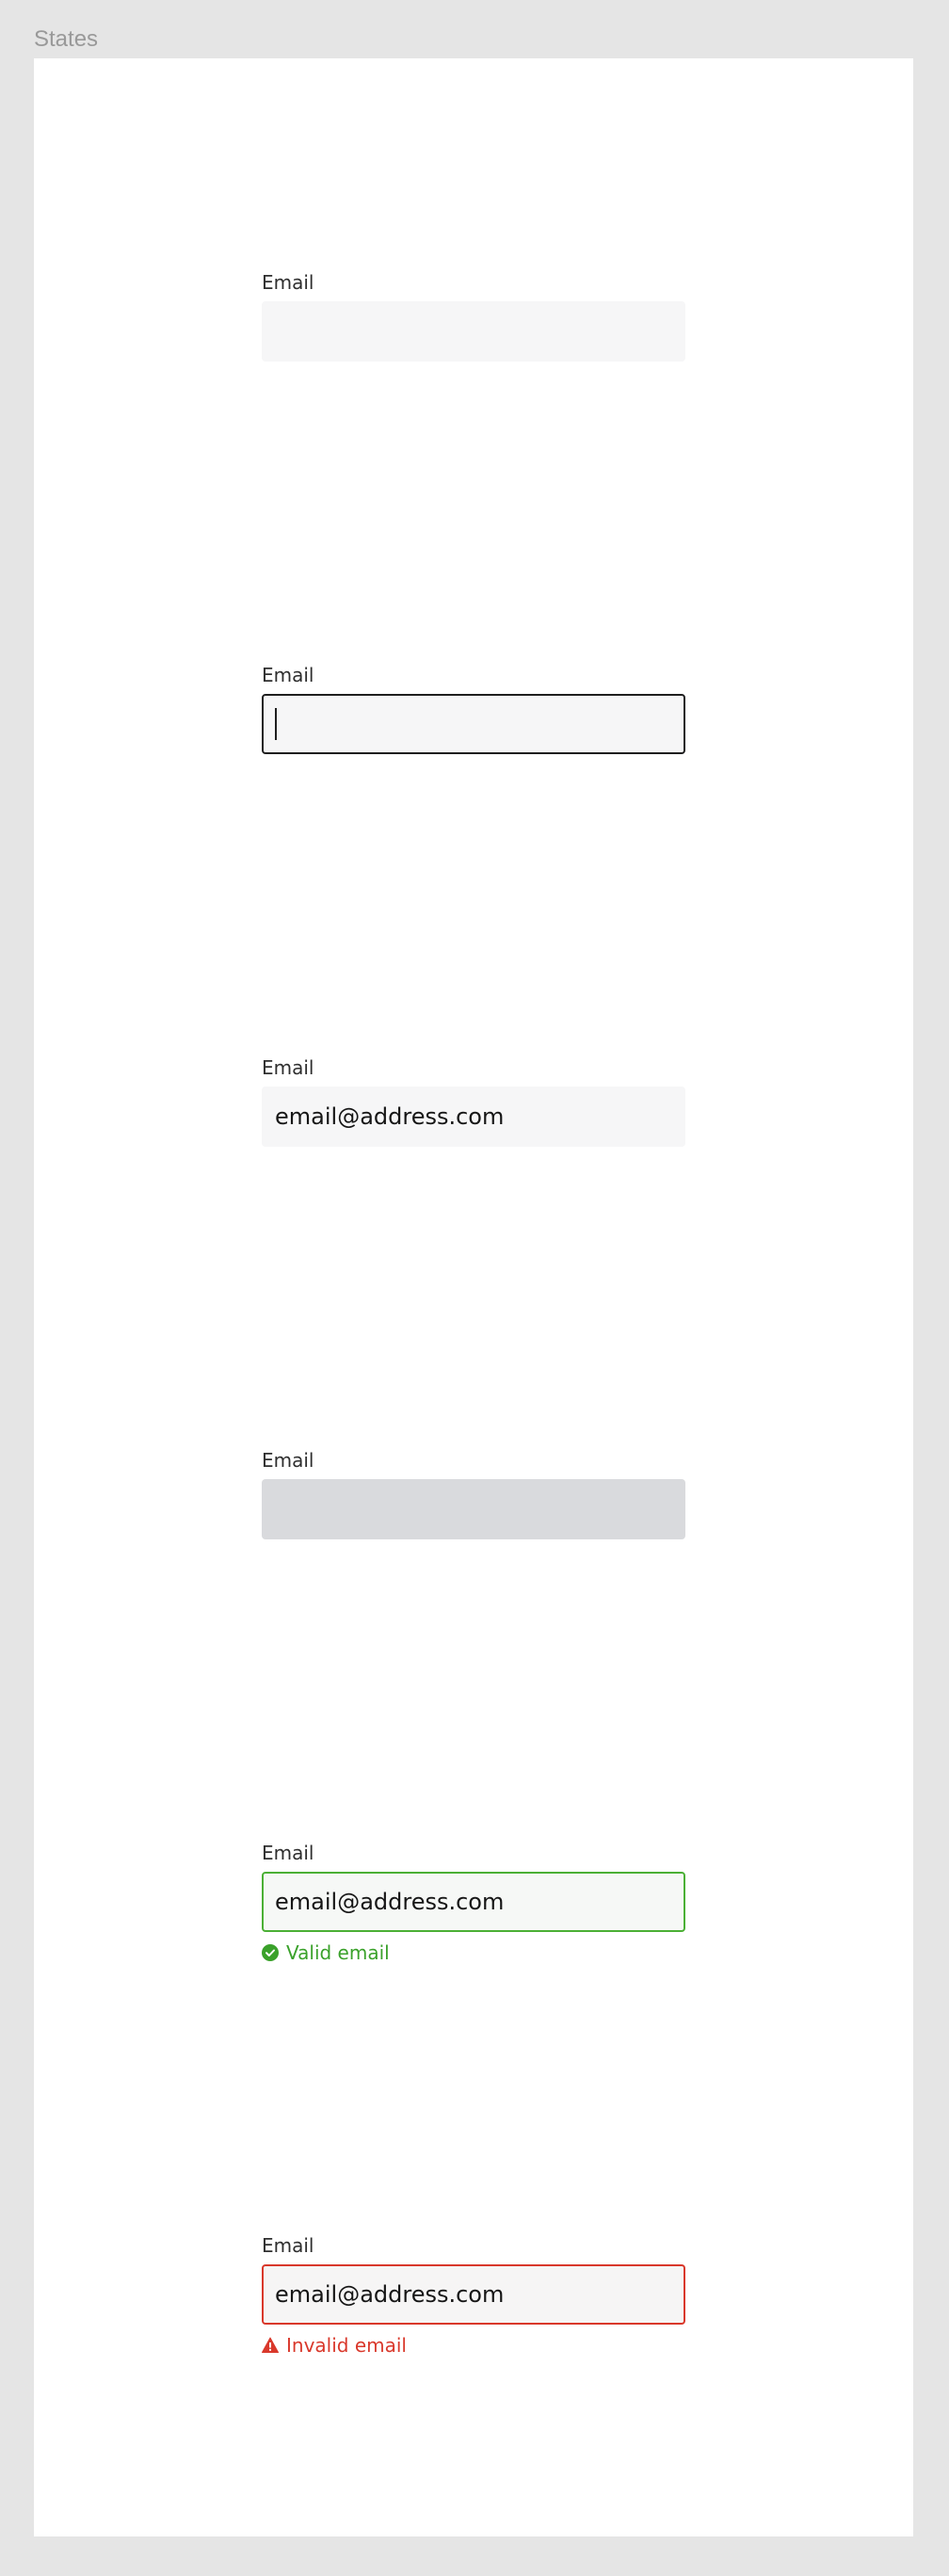 Image resolution: width=949 pixels, height=2576 pixels. I want to click on frame-title: States, so click(66, 39).